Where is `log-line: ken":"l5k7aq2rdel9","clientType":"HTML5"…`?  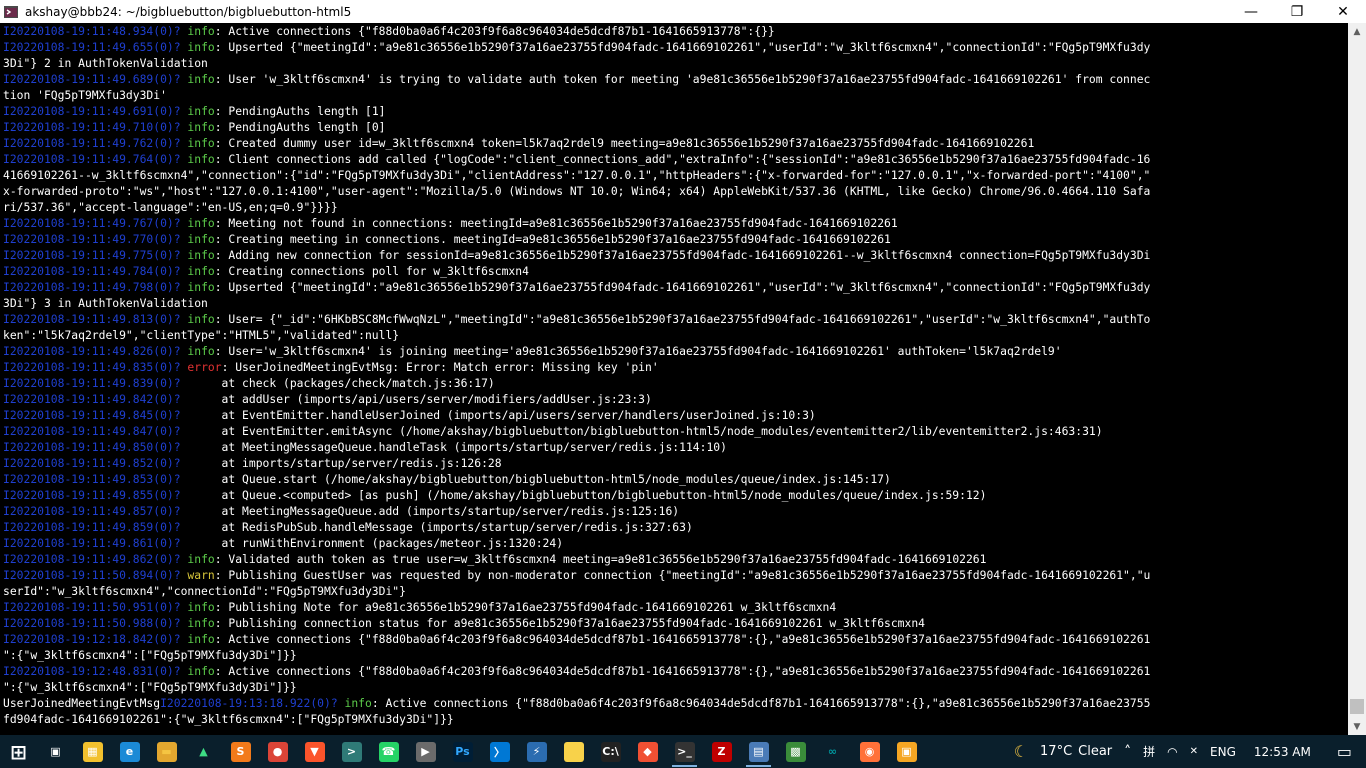
log-line: ken":"l5k7aq2rdel9","clientType":"HTML5"… is located at coordinates (675, 335).